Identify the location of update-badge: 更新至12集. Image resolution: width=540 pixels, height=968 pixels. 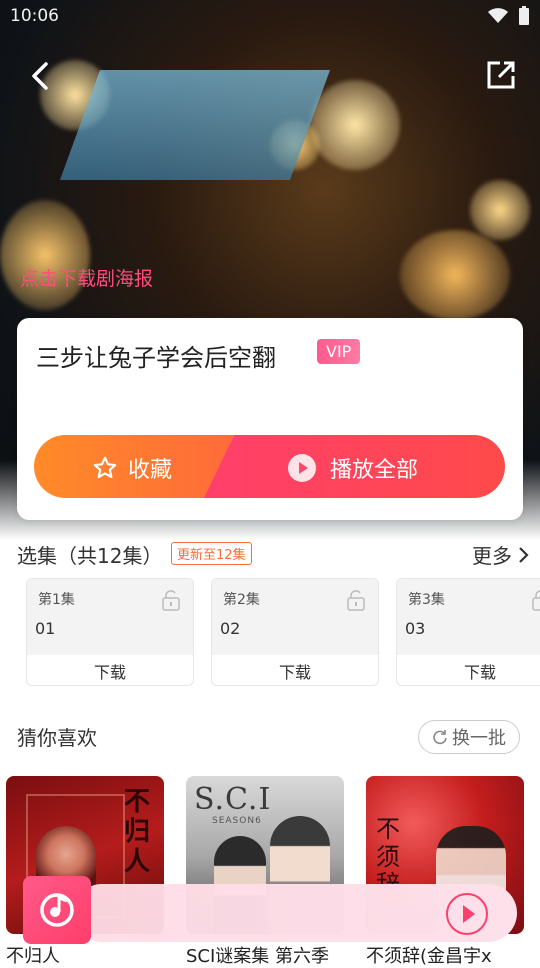
(211, 553).